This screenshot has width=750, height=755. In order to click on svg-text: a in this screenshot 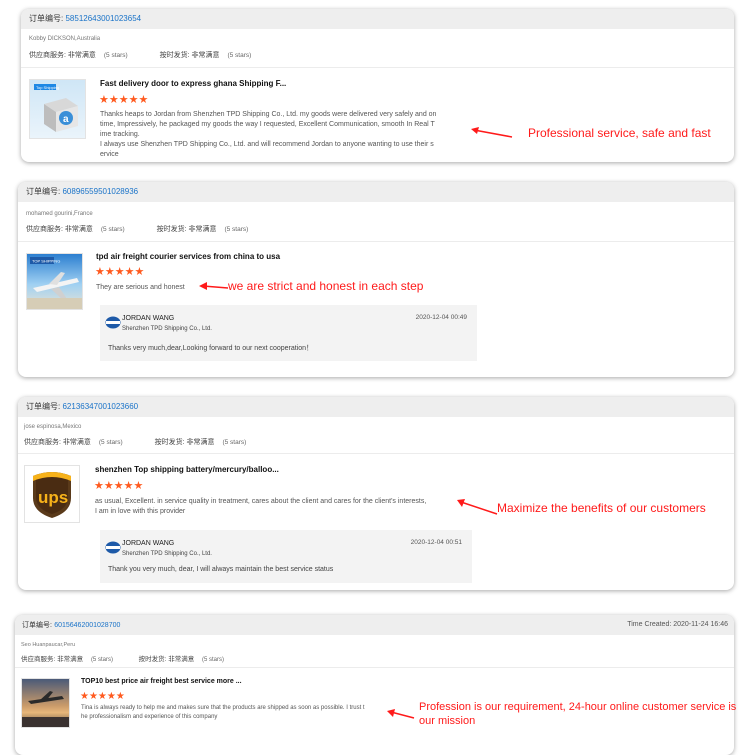, I will do `click(66, 119)`.